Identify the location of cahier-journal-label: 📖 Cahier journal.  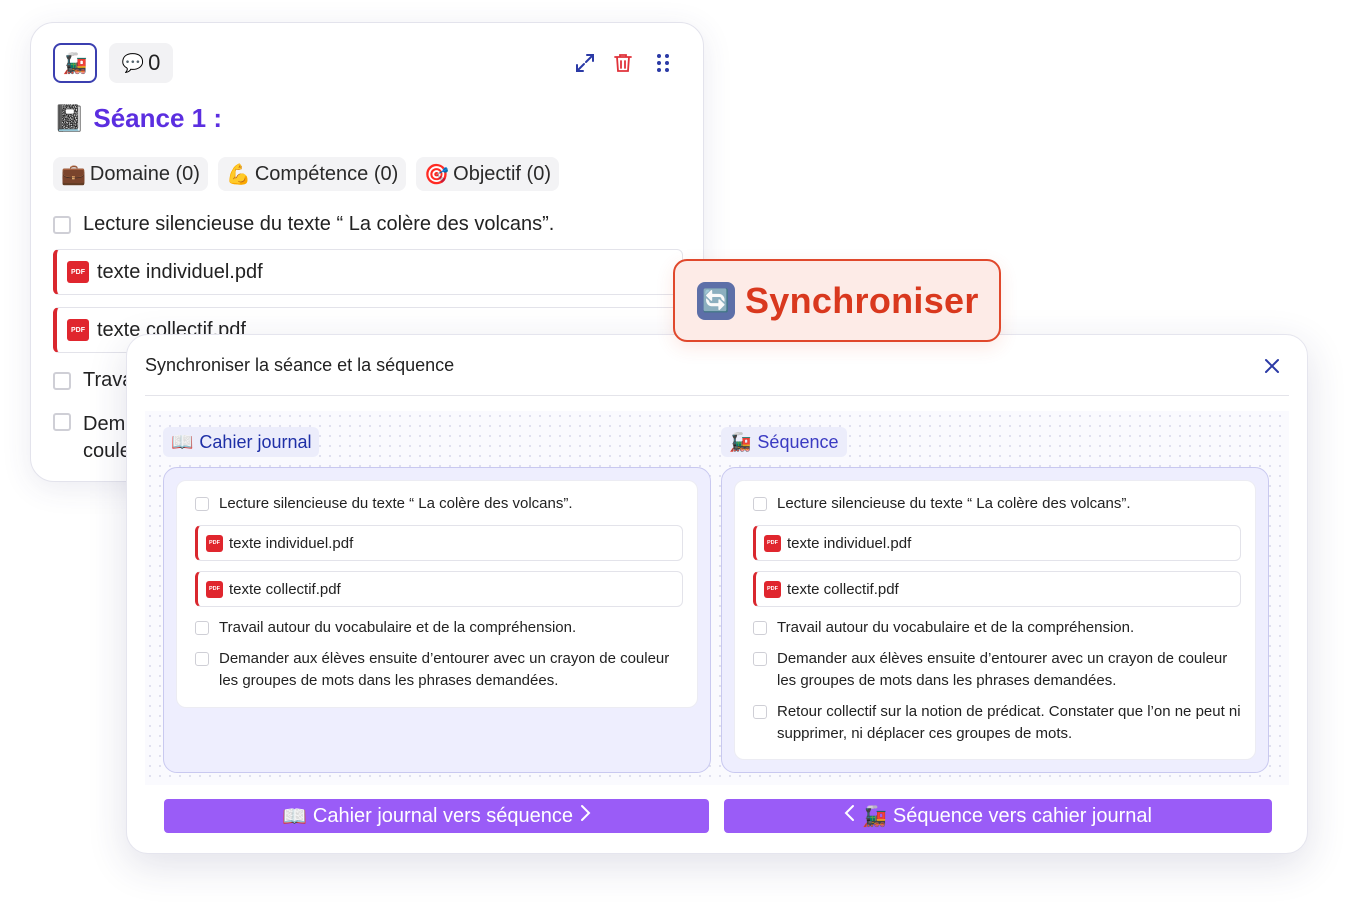
(241, 442).